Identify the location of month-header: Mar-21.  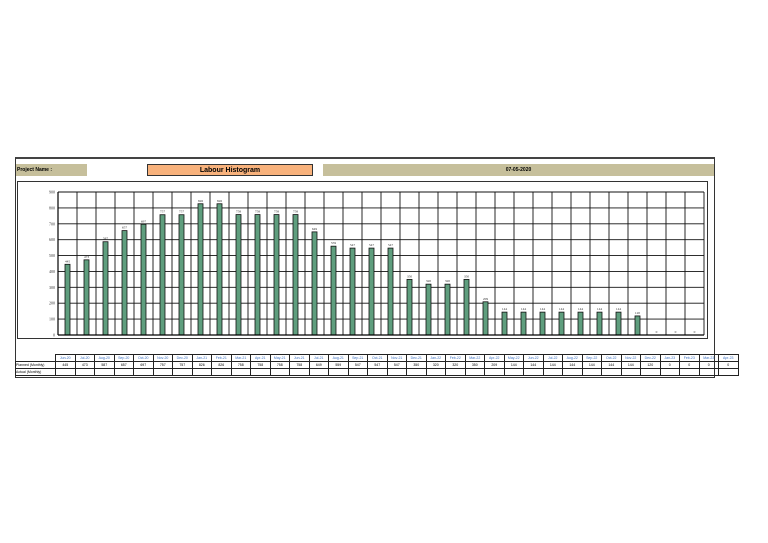
(240, 358).